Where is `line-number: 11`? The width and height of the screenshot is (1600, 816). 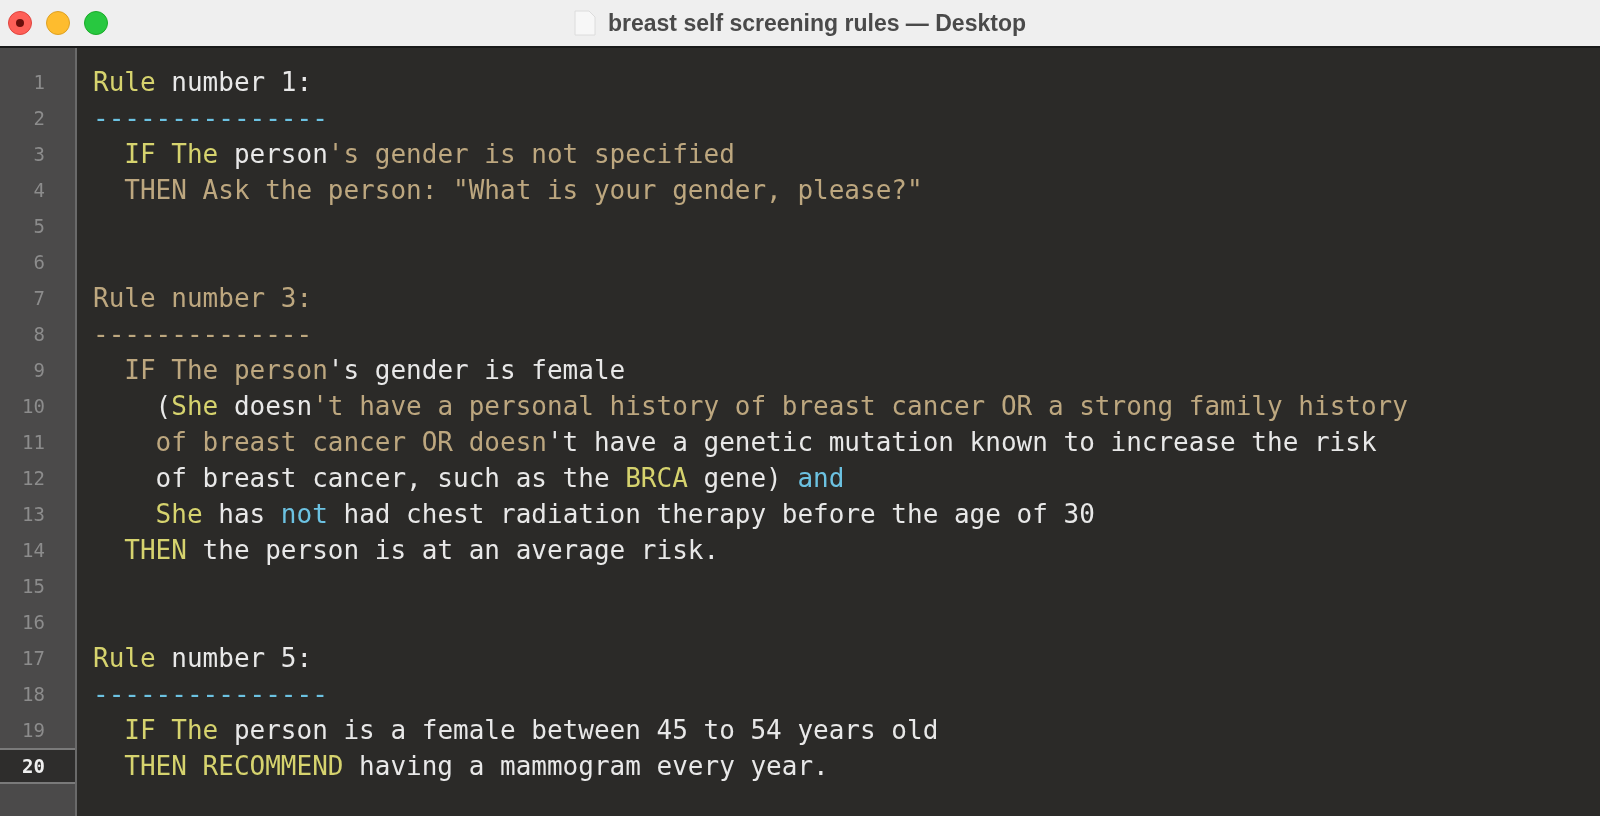 line-number: 11 is located at coordinates (33, 442).